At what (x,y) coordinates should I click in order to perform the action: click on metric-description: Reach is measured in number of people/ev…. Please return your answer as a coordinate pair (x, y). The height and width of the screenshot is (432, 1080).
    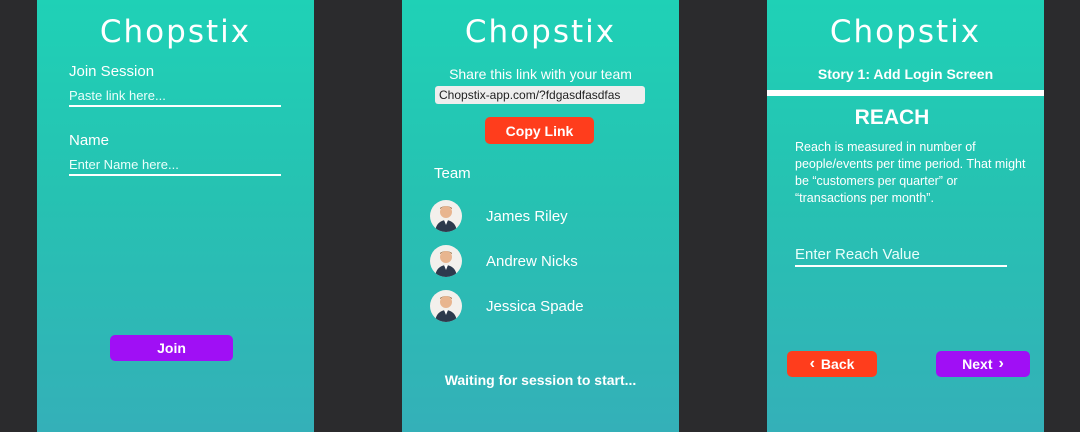
    Looking at the image, I should click on (910, 172).